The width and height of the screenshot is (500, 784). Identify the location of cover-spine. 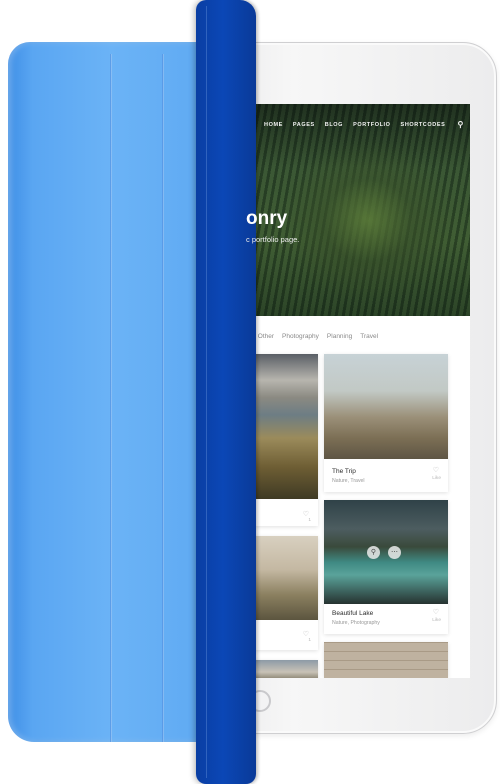
(226, 392).